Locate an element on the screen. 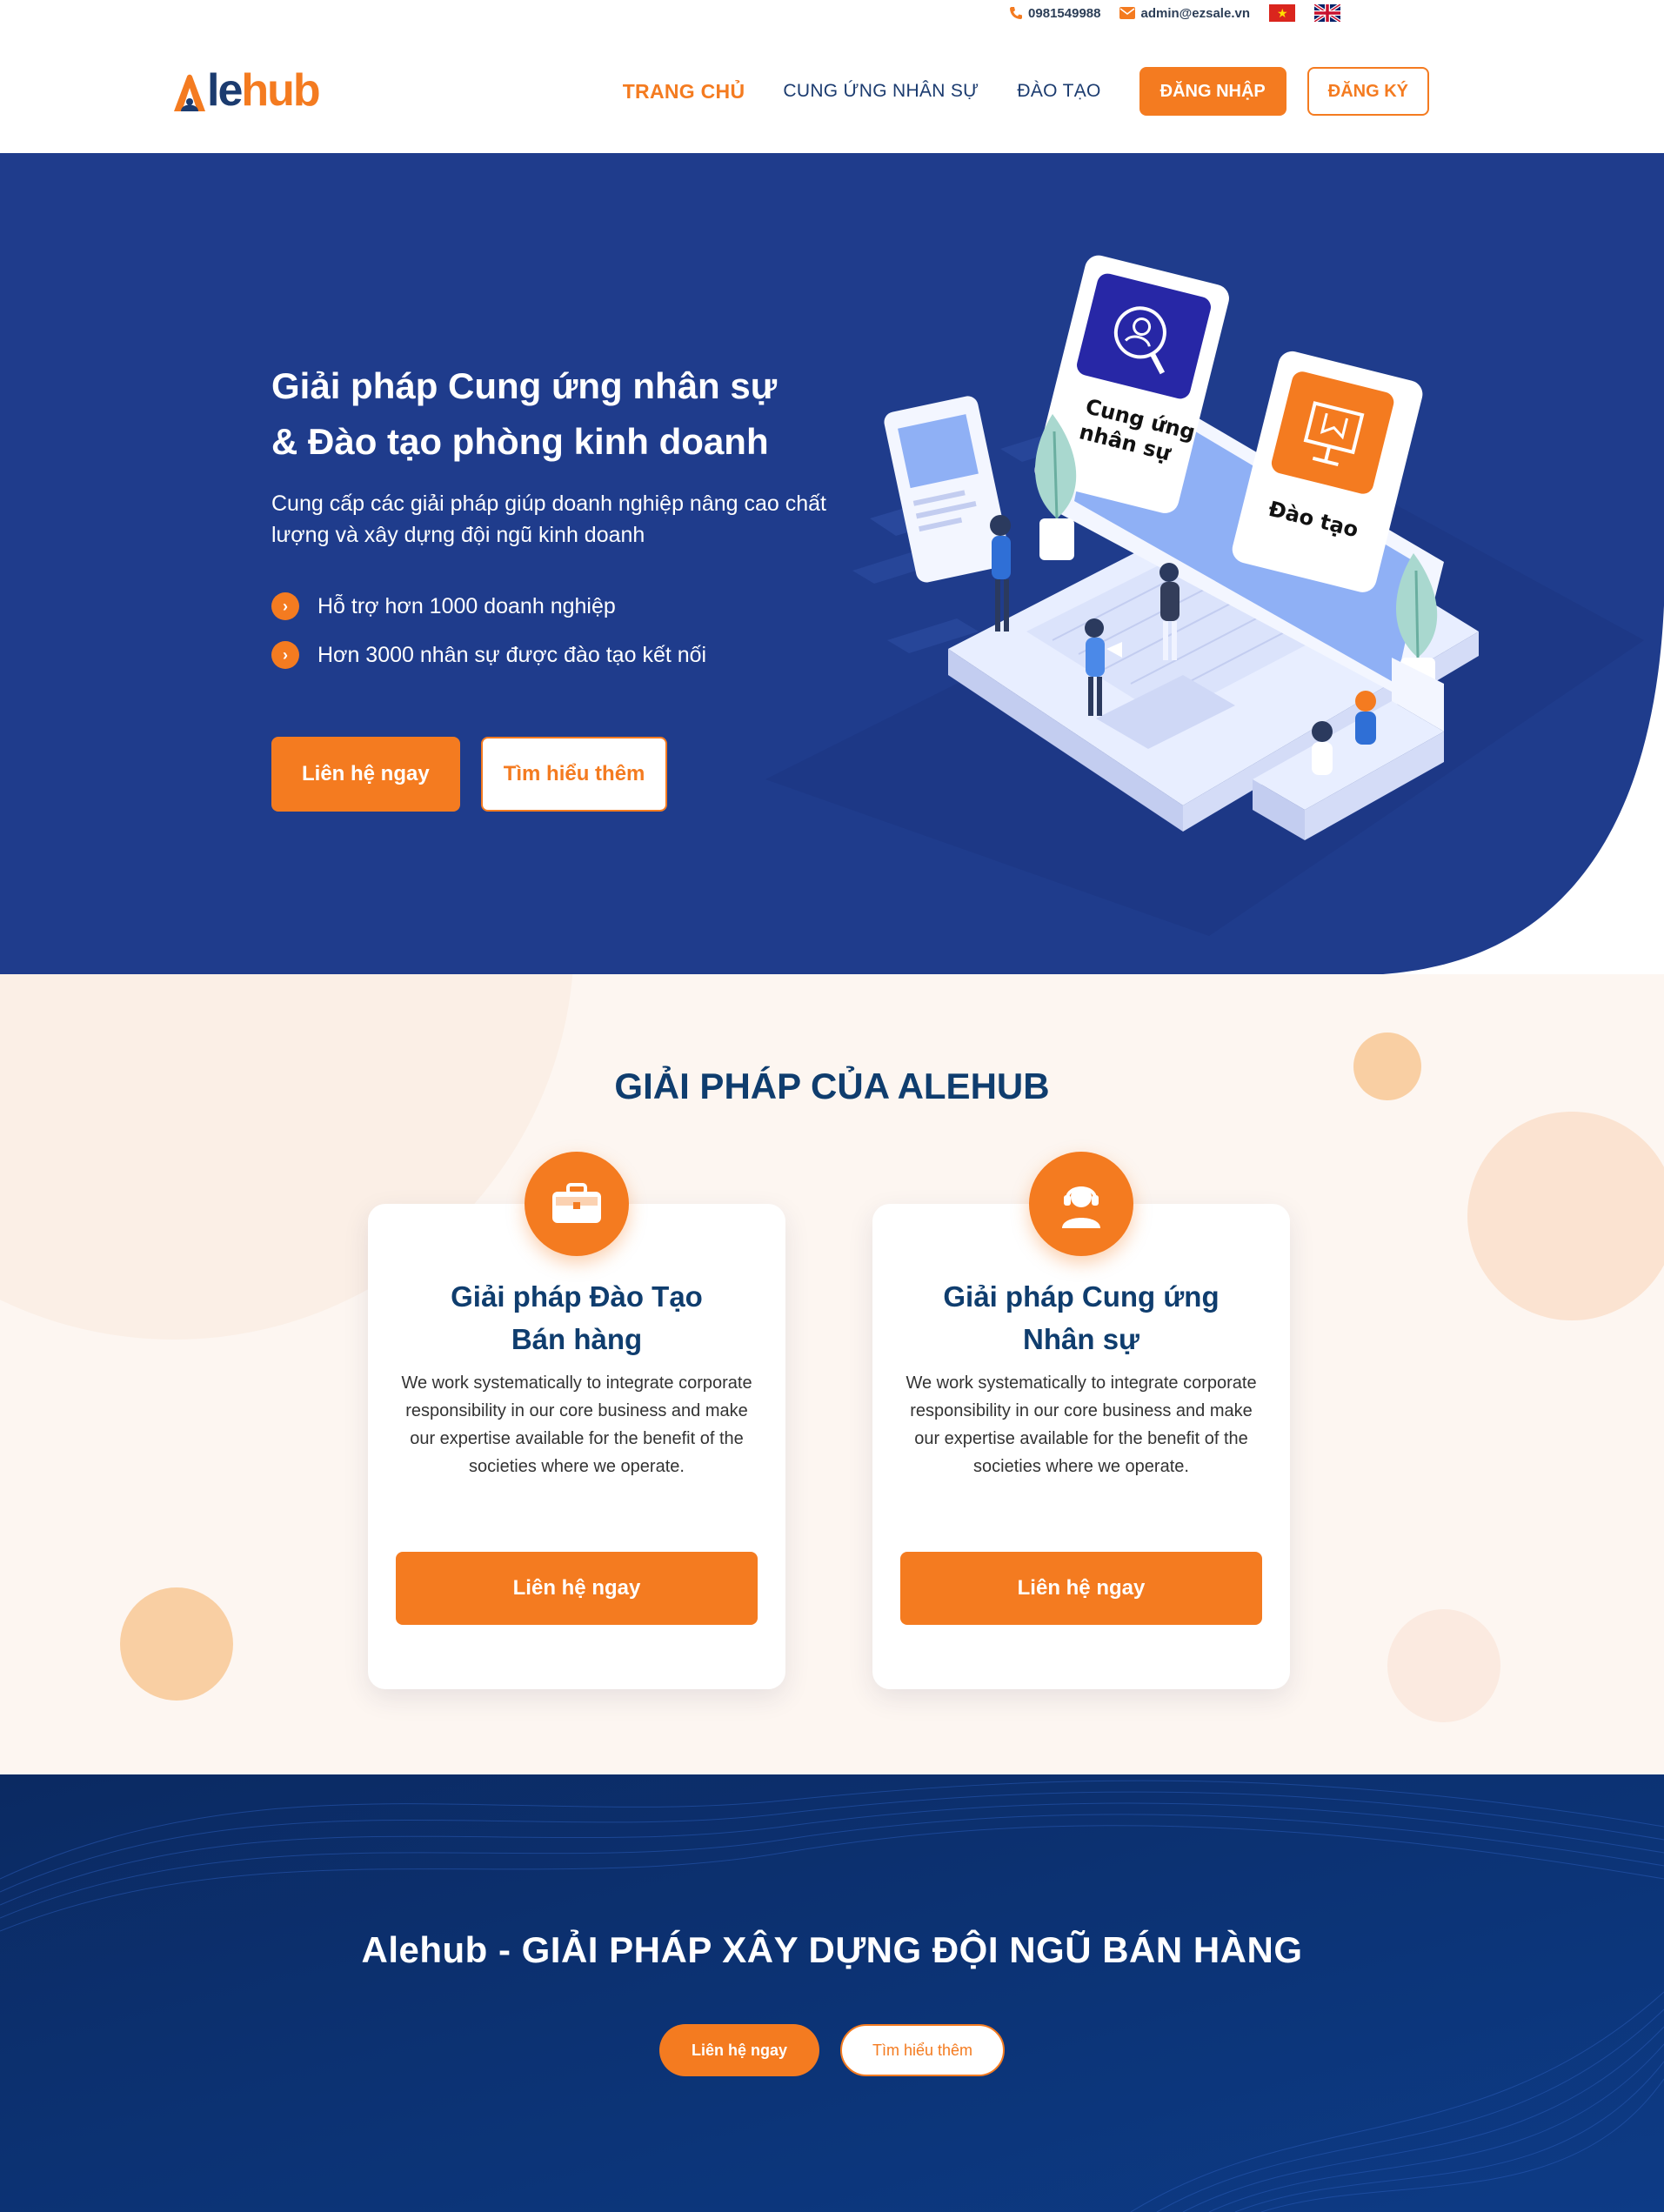 The width and height of the screenshot is (1664, 2212). hero-illustration: Cung ứngnhân sự Đào tạo is located at coordinates (1181, 547).